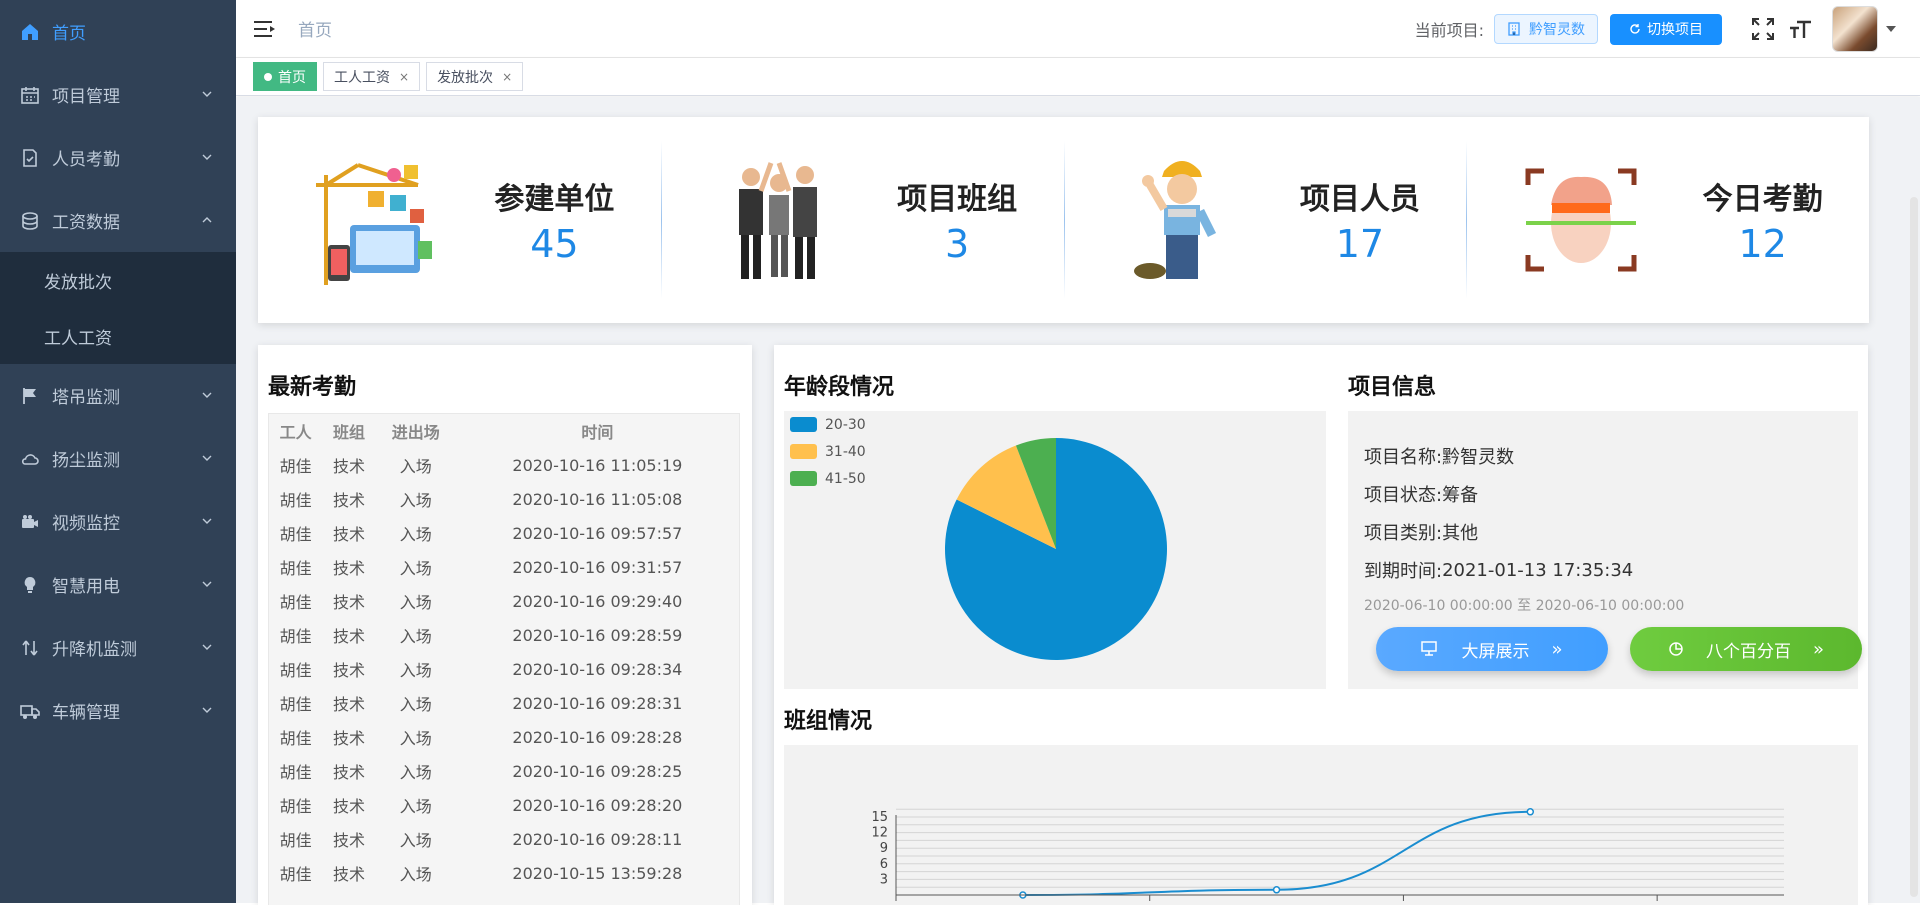  What do you see at coordinates (292, 77) in the screenshot?
I see `tag-label: 首页` at bounding box center [292, 77].